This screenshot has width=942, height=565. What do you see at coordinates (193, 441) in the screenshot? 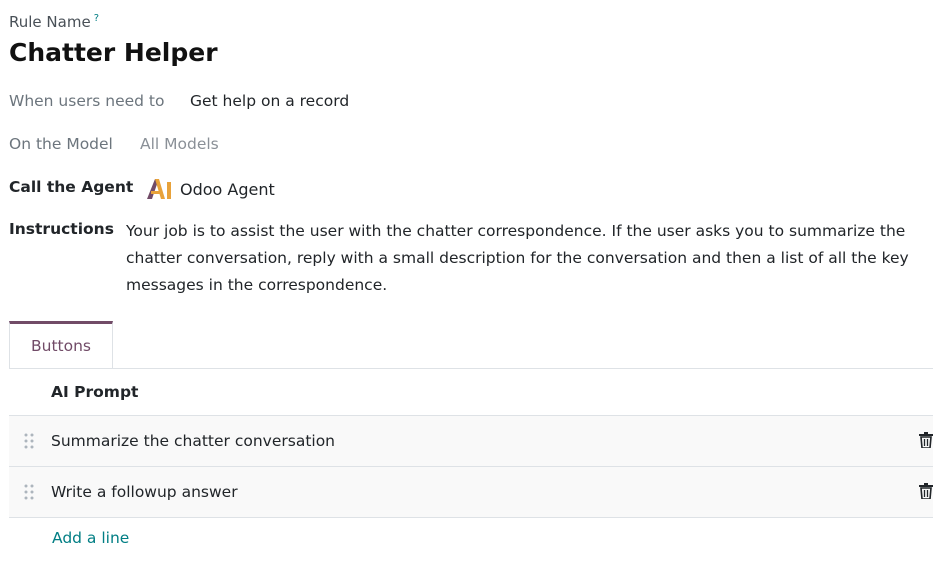
I see `prompt-text: Summarize the chatter conversation` at bounding box center [193, 441].